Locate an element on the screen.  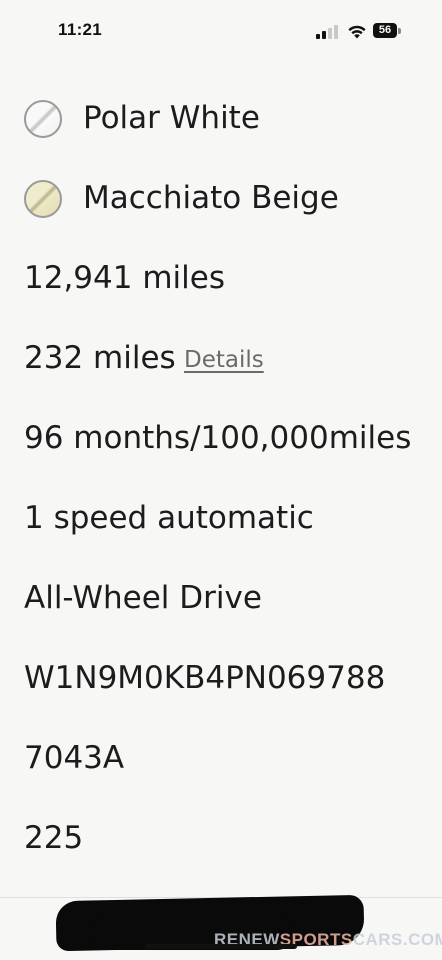
cellular-signal-icon is located at coordinates (327, 32).